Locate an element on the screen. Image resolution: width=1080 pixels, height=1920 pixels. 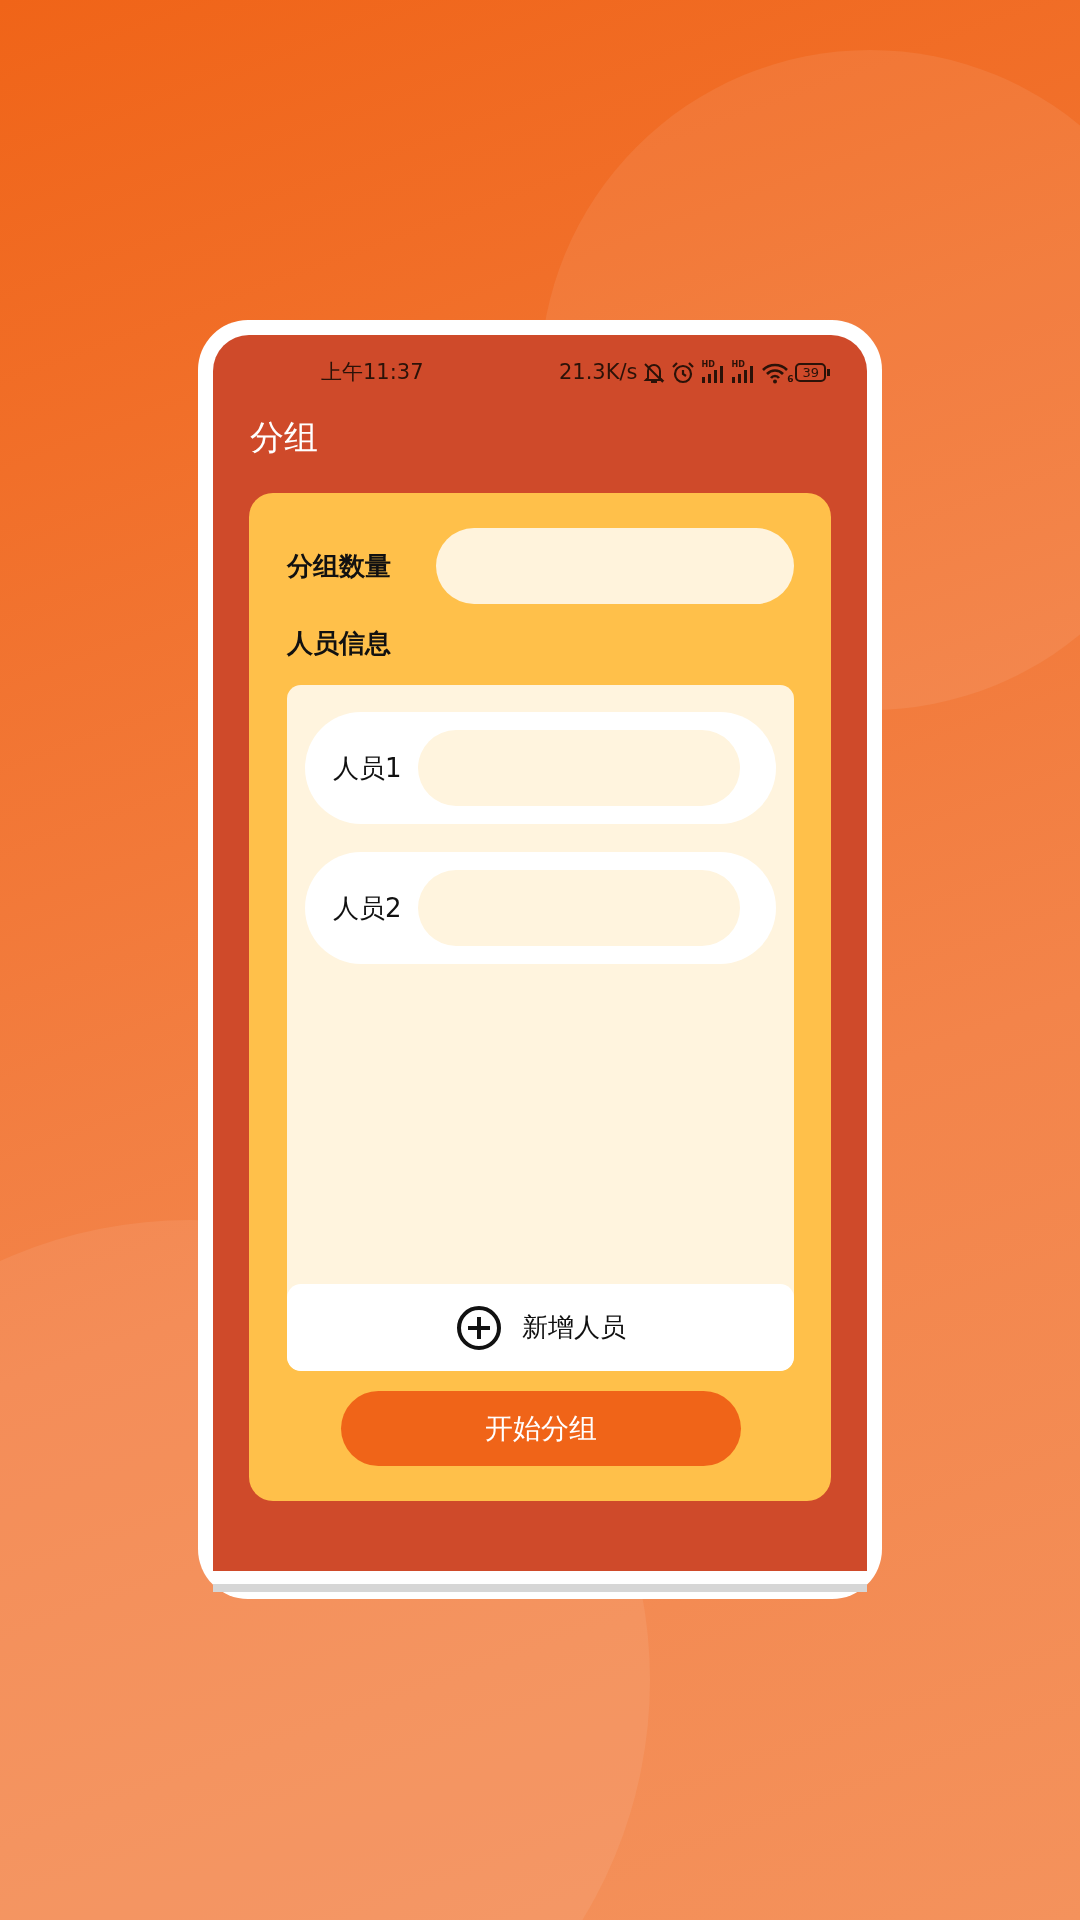
member-label: 人员2 is located at coordinates (367, 908).